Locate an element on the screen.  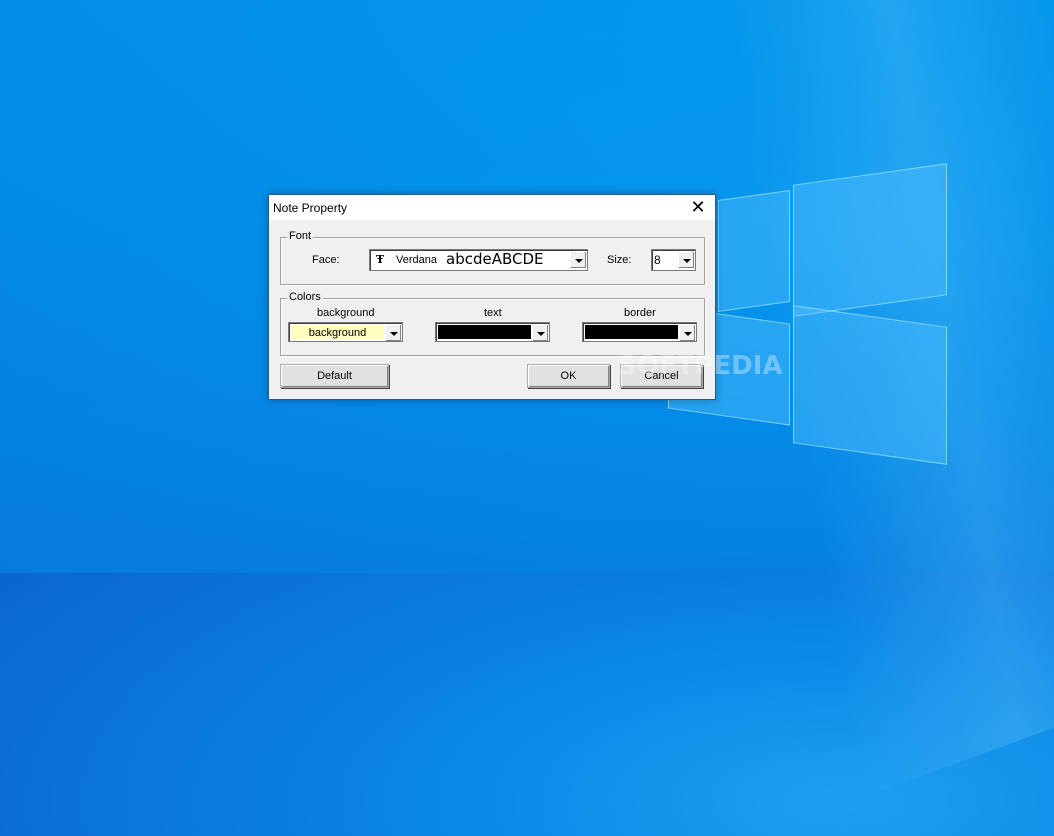
softpedia-watermark: SOFTPEDIA is located at coordinates (700, 366).